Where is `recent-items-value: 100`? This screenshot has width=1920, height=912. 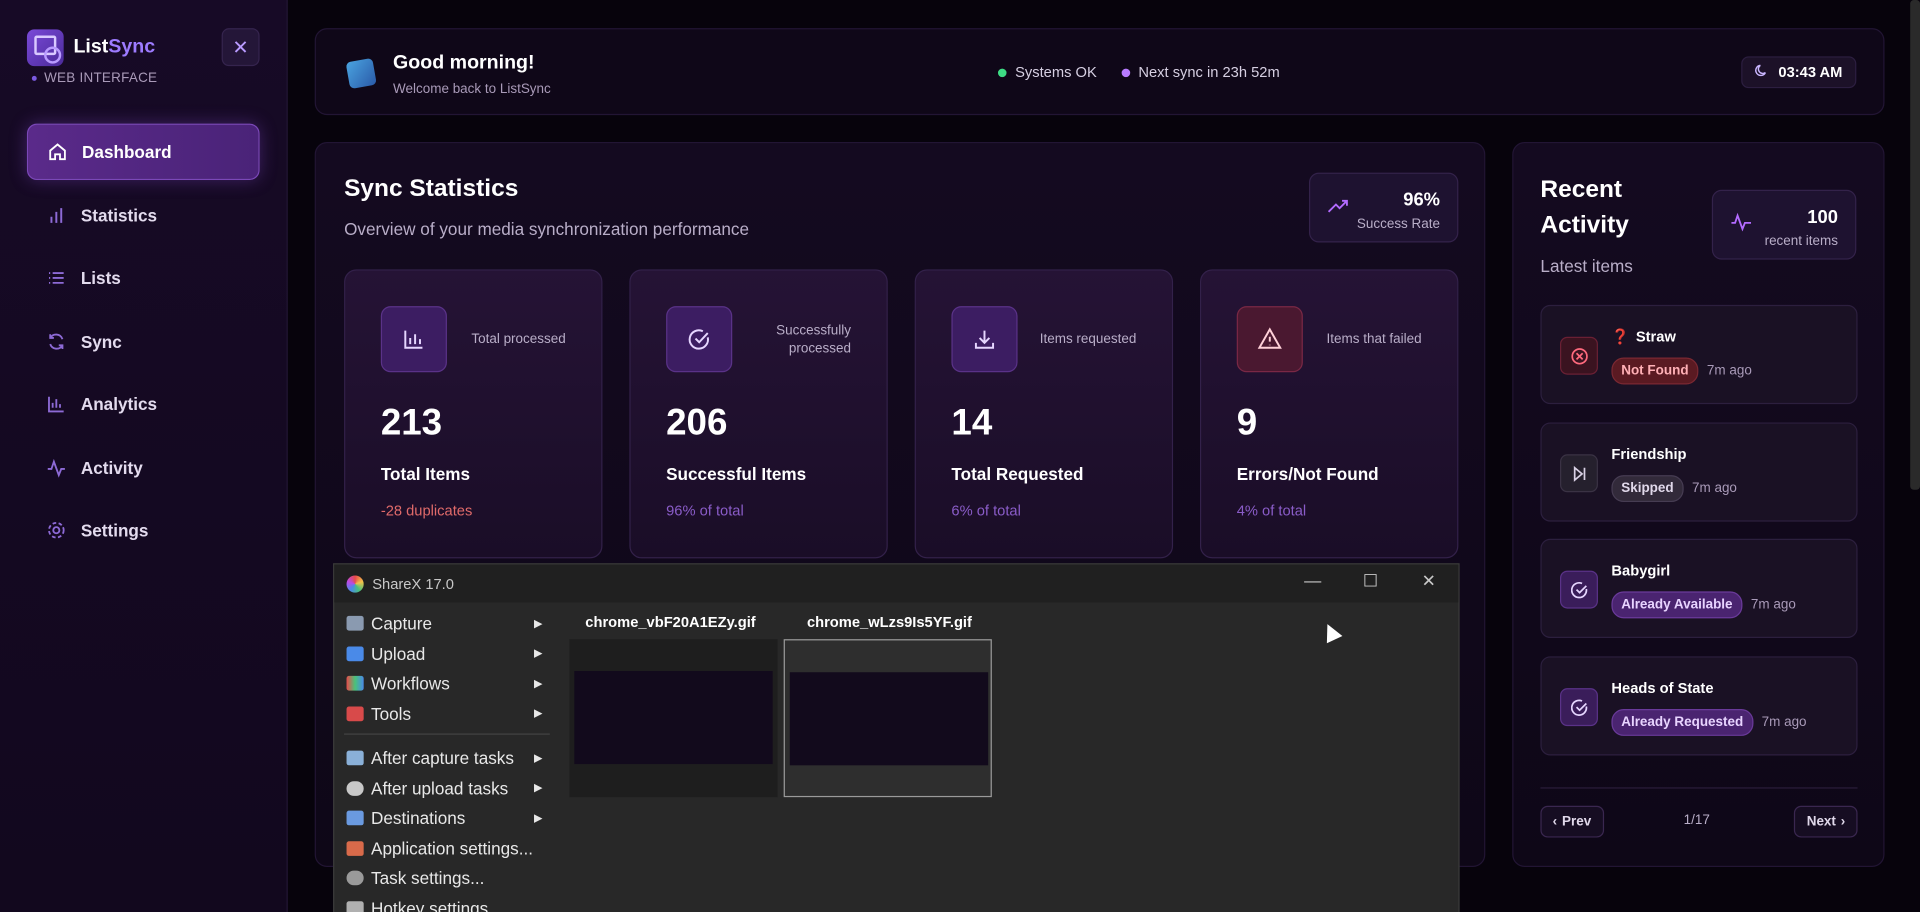
recent-items-value: 100 is located at coordinates (1822, 217).